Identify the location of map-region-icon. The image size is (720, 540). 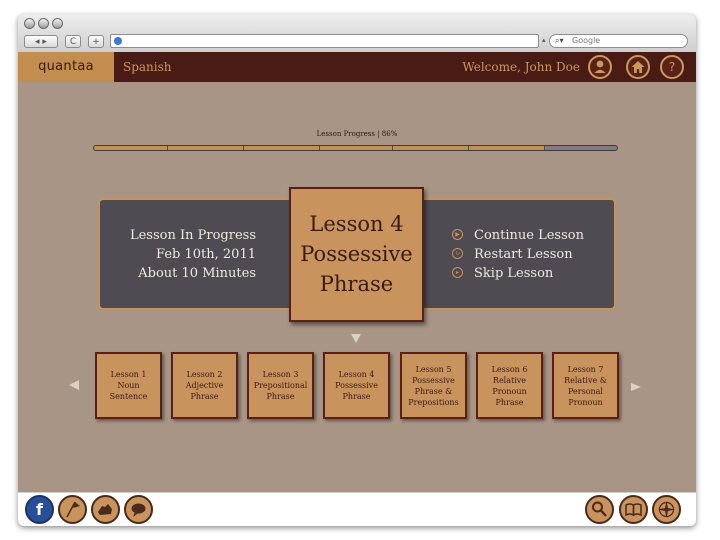
(105, 509).